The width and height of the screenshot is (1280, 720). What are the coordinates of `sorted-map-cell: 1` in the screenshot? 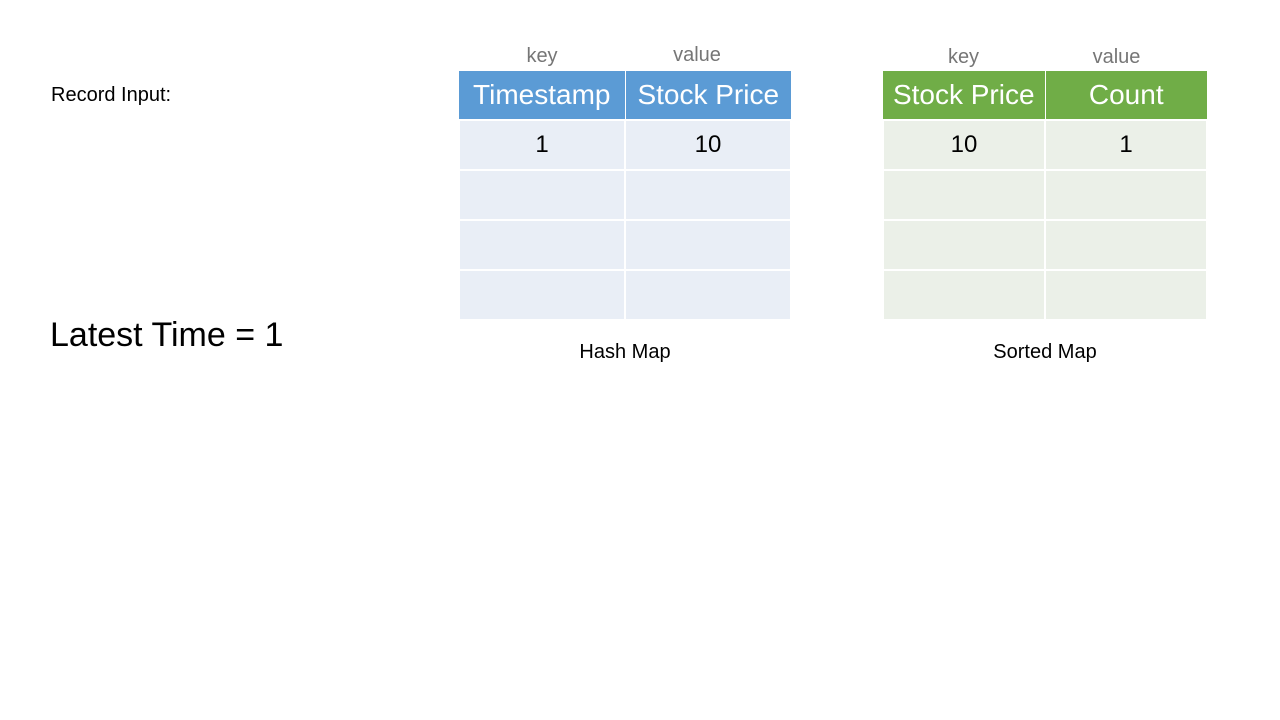 It's located at (1126, 145).